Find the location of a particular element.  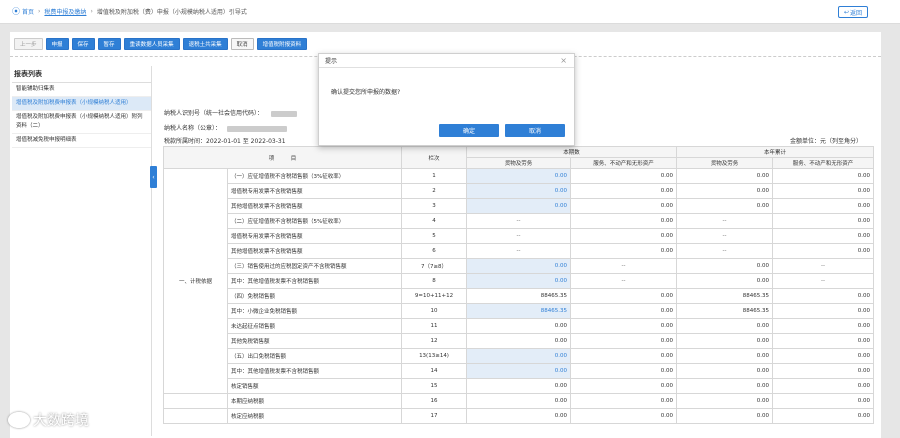

row-col-number: 1 is located at coordinates (434, 176).